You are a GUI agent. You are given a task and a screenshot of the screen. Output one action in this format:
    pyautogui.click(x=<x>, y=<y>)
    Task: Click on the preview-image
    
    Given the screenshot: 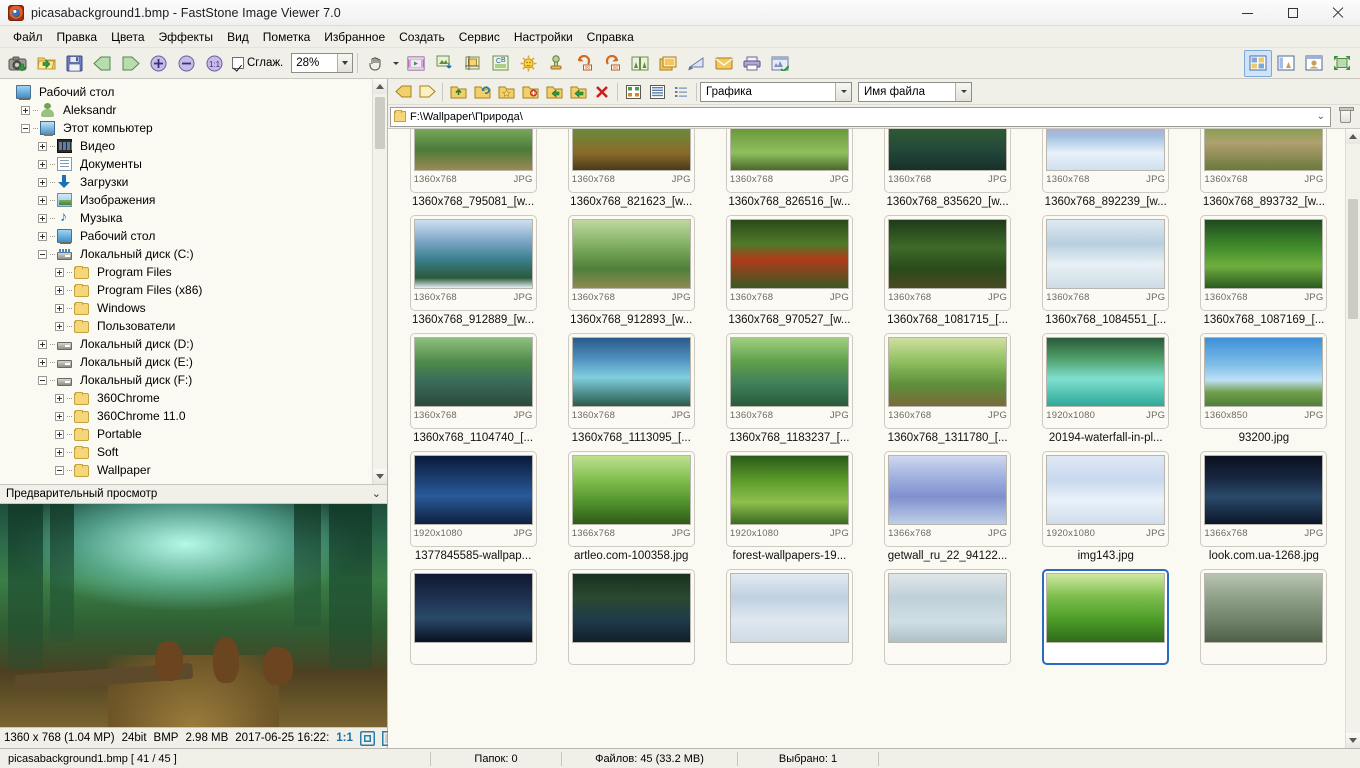 What is the action you would take?
    pyautogui.click(x=193, y=615)
    